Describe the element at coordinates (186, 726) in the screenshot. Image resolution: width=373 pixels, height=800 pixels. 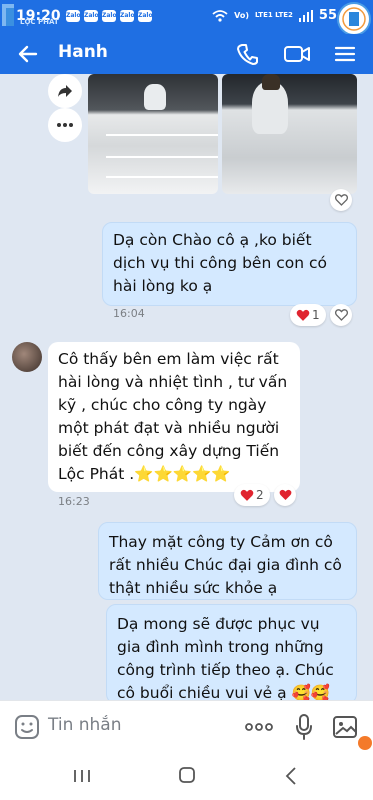
I see `message-composer: Tin nhắn` at that location.